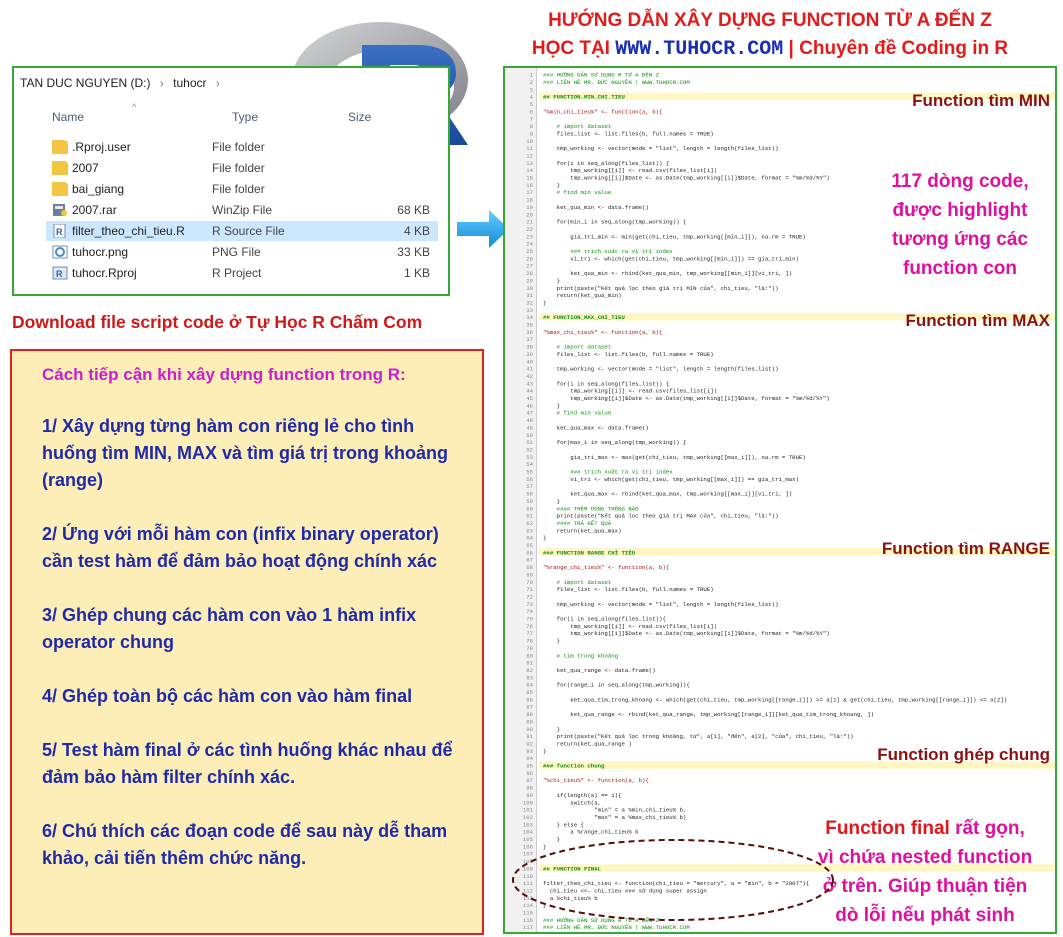 This screenshot has width=1063, height=937. Describe the element at coordinates (85, 83) in the screenshot. I see `breadcrumb-drive: TAN DUC NGUYEN (D:)` at that location.